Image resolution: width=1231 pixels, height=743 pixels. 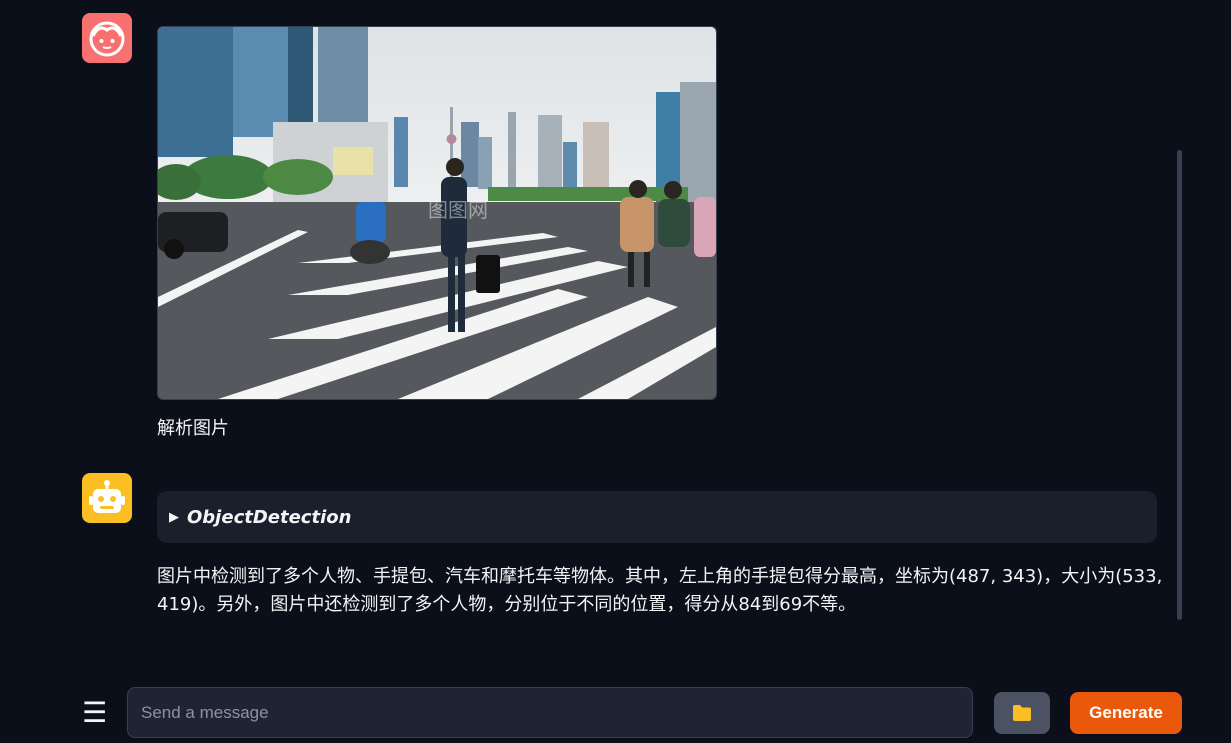 I want to click on user-face-icon, so click(x=107, y=39).